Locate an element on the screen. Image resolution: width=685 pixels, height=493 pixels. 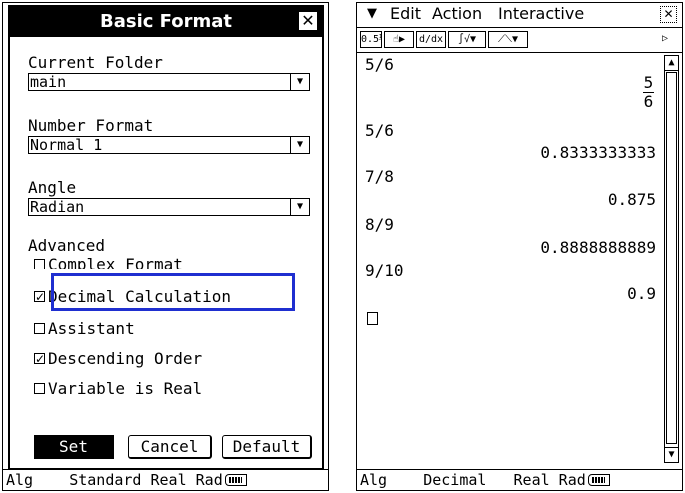
complex-format-checkbox: Complex Format is located at coordinates (108, 262).